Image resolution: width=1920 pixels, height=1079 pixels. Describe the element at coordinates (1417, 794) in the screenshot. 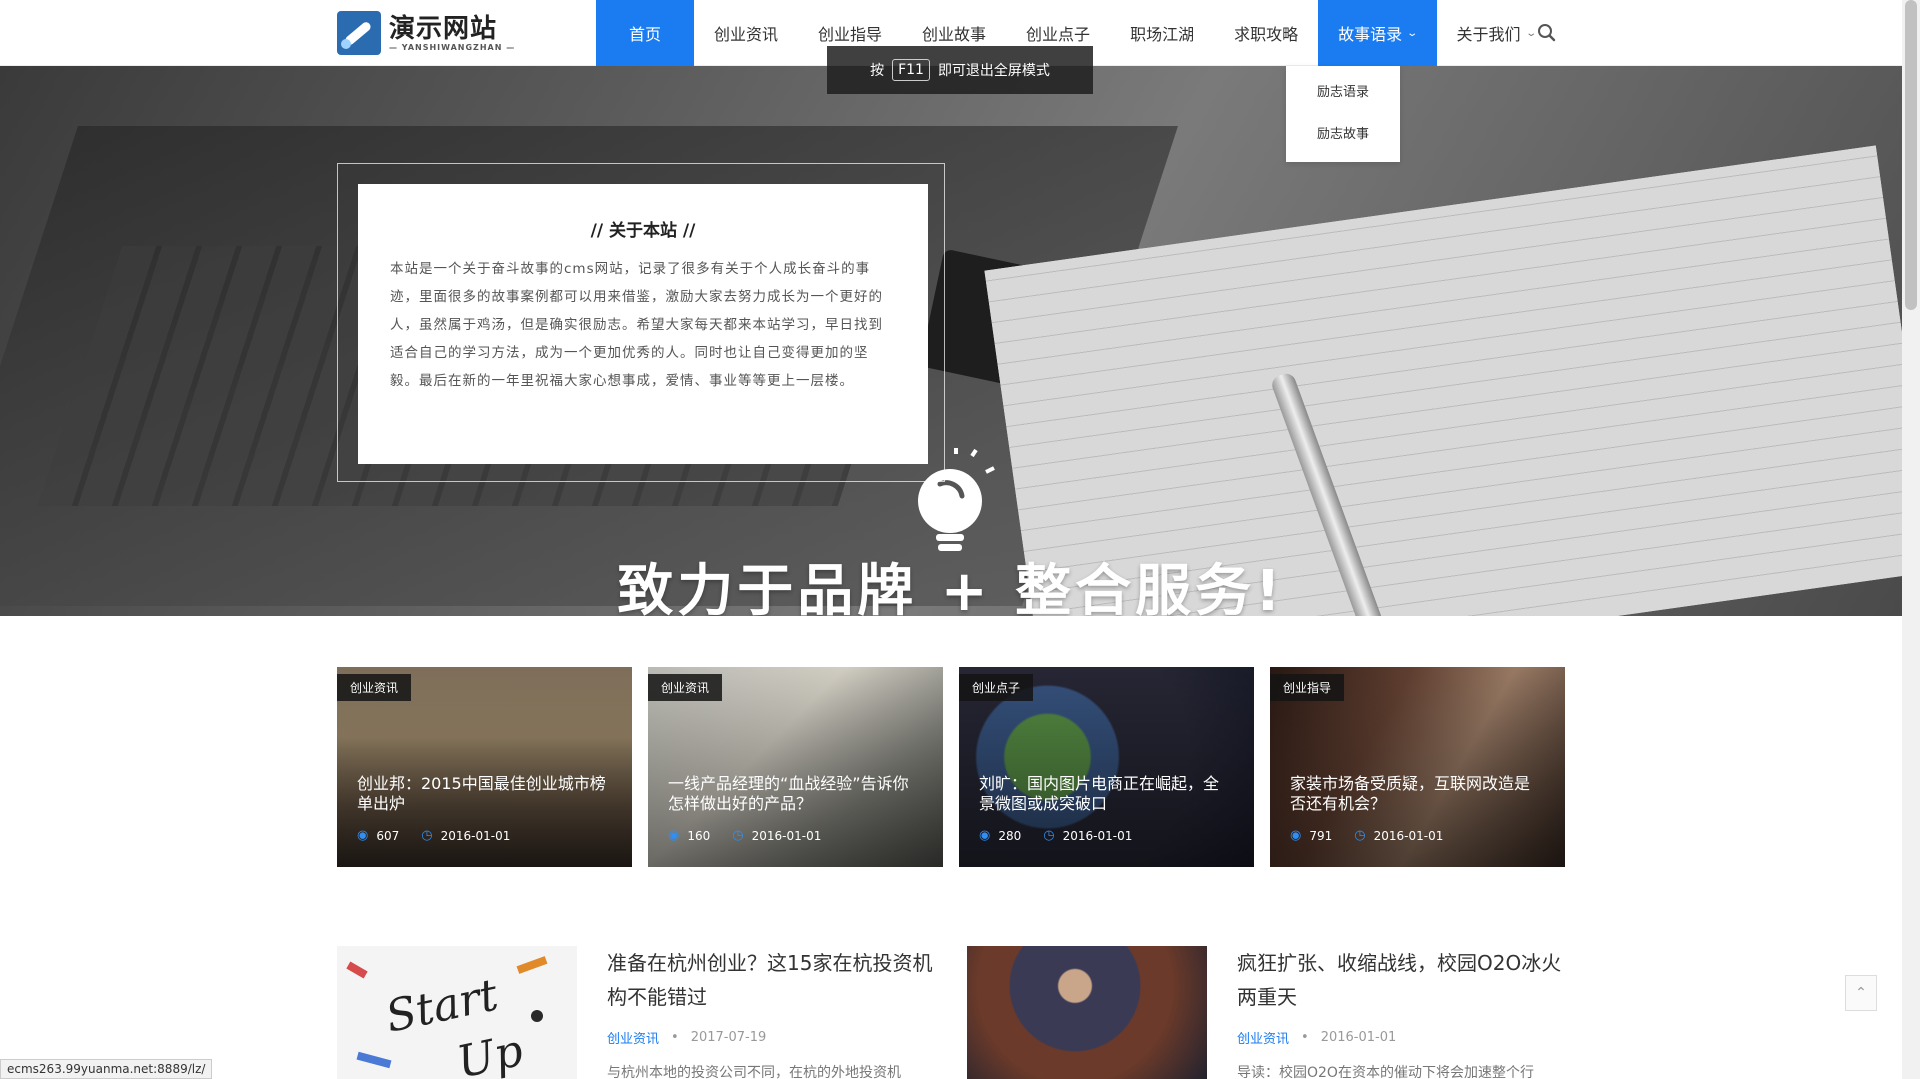

I see `card-title: 家装市场备受质疑，互联网改造是否还有机会？` at that location.